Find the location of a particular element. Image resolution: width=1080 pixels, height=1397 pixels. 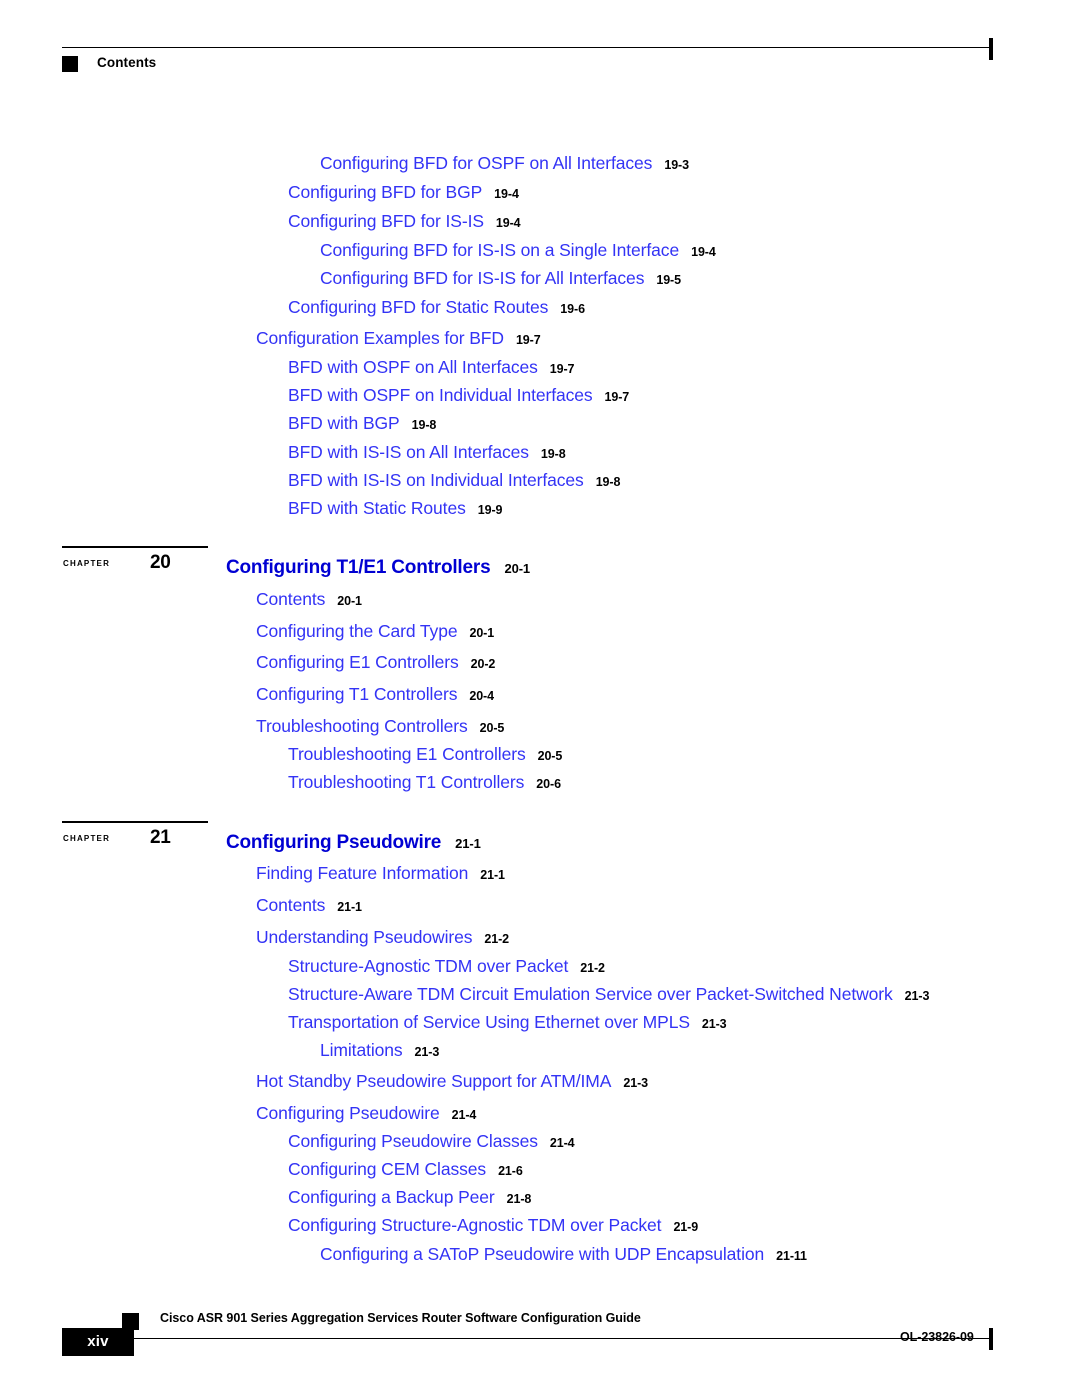

chapter-number: 21 is located at coordinates (160, 837).